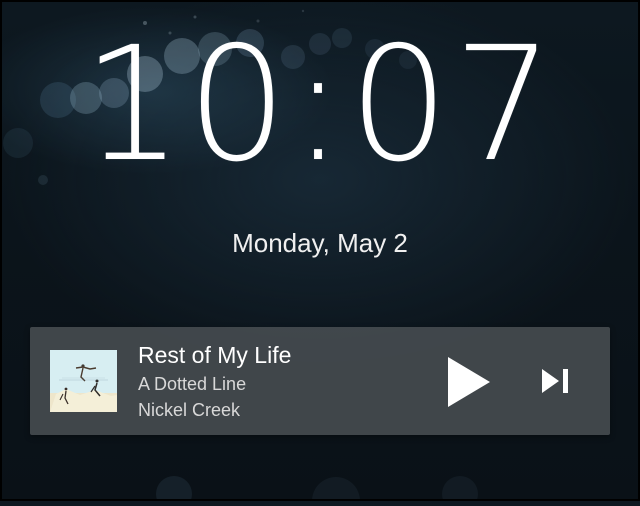  I want to click on clock-minutes: 07, so click(453, 105).